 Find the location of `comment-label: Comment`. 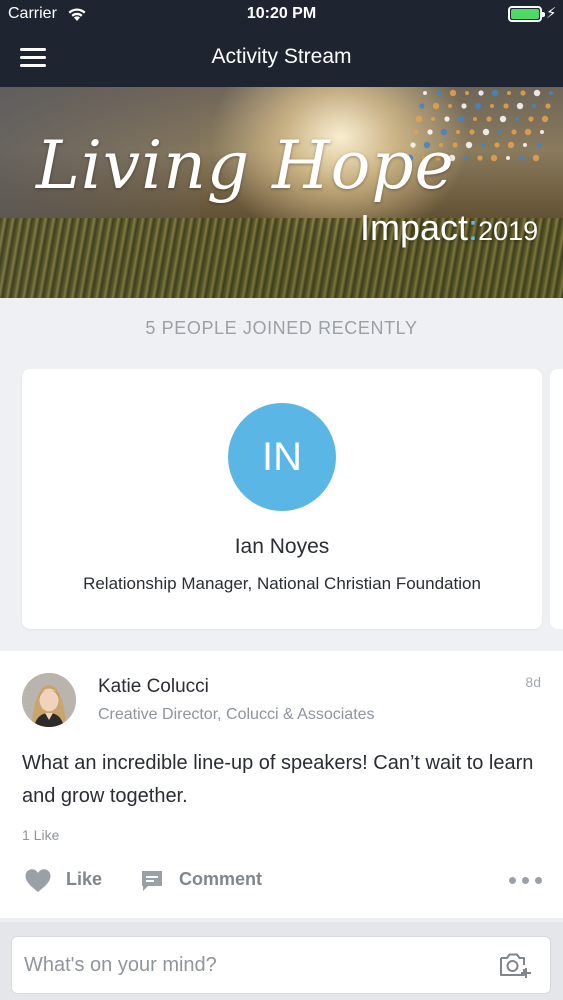

comment-label: Comment is located at coordinates (221, 879).